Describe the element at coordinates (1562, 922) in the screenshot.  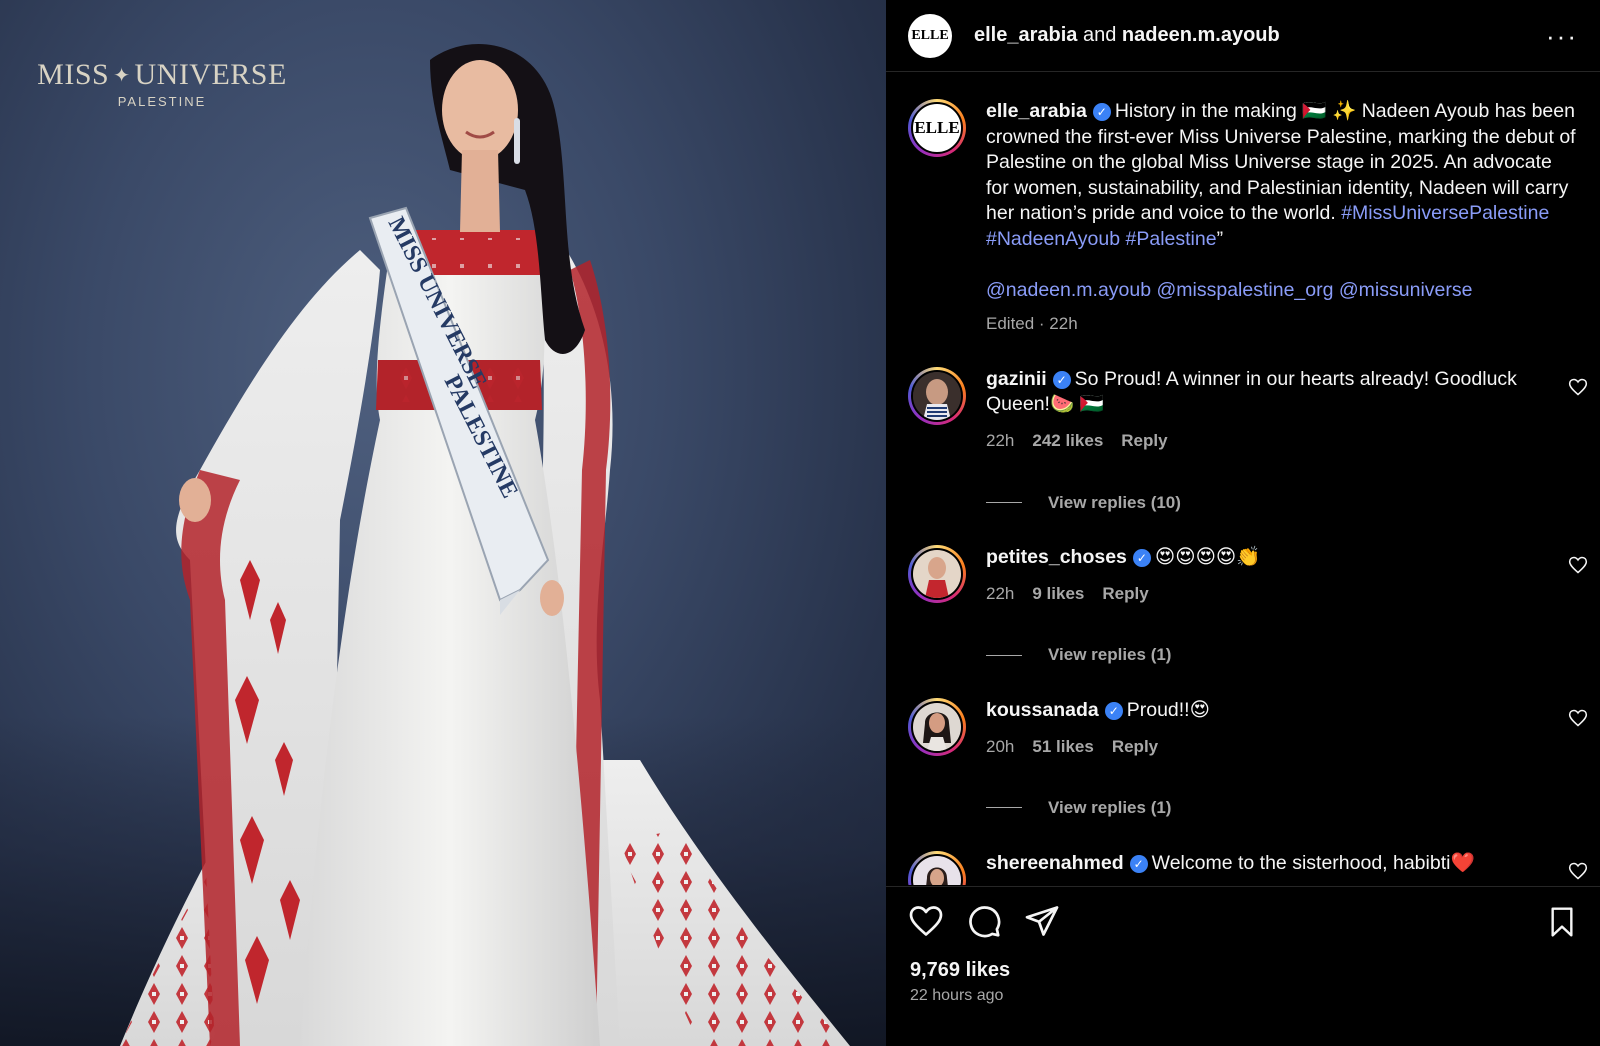
I see `bookmark-icon` at that location.